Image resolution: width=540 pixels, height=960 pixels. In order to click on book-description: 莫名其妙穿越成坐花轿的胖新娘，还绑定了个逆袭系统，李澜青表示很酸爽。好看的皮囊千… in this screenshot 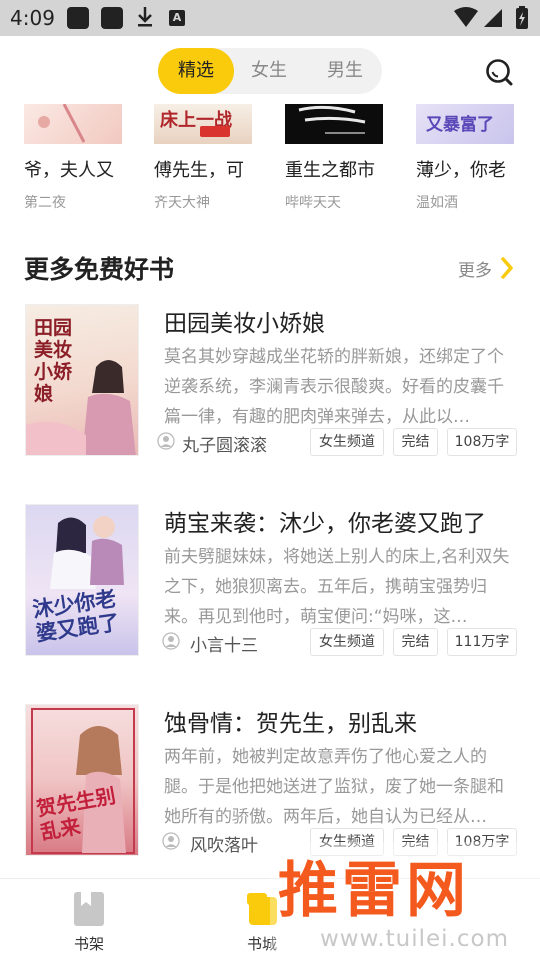, I will do `click(334, 387)`.